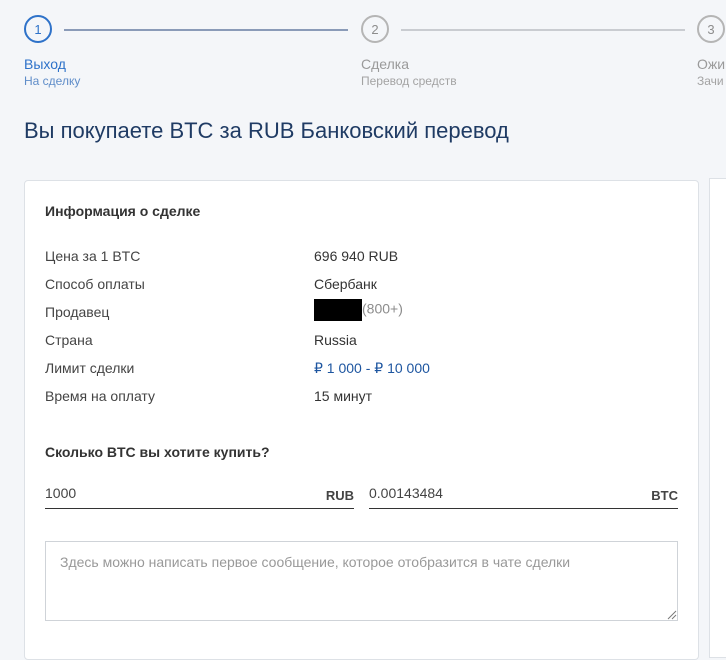  I want to click on step-1-title: Выход, so click(45, 64).